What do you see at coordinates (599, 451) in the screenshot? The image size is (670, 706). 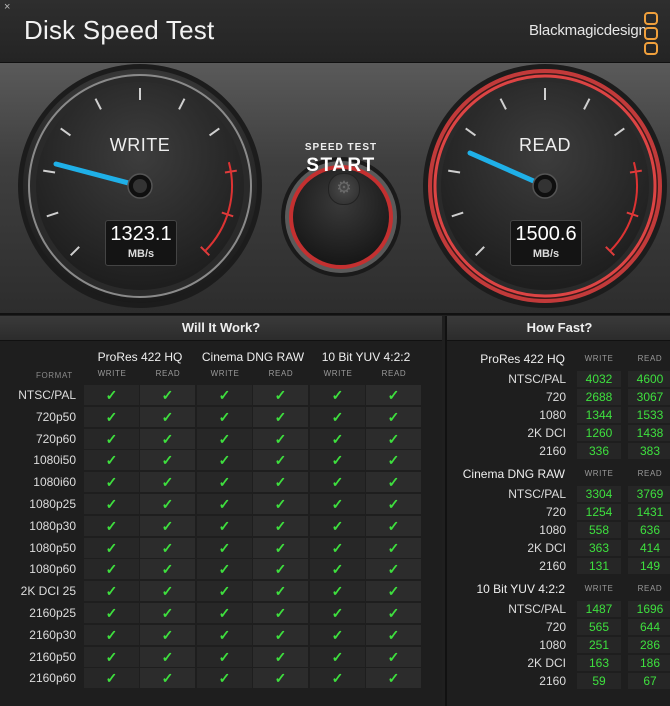 I see `write-fps-value: 336` at bounding box center [599, 451].